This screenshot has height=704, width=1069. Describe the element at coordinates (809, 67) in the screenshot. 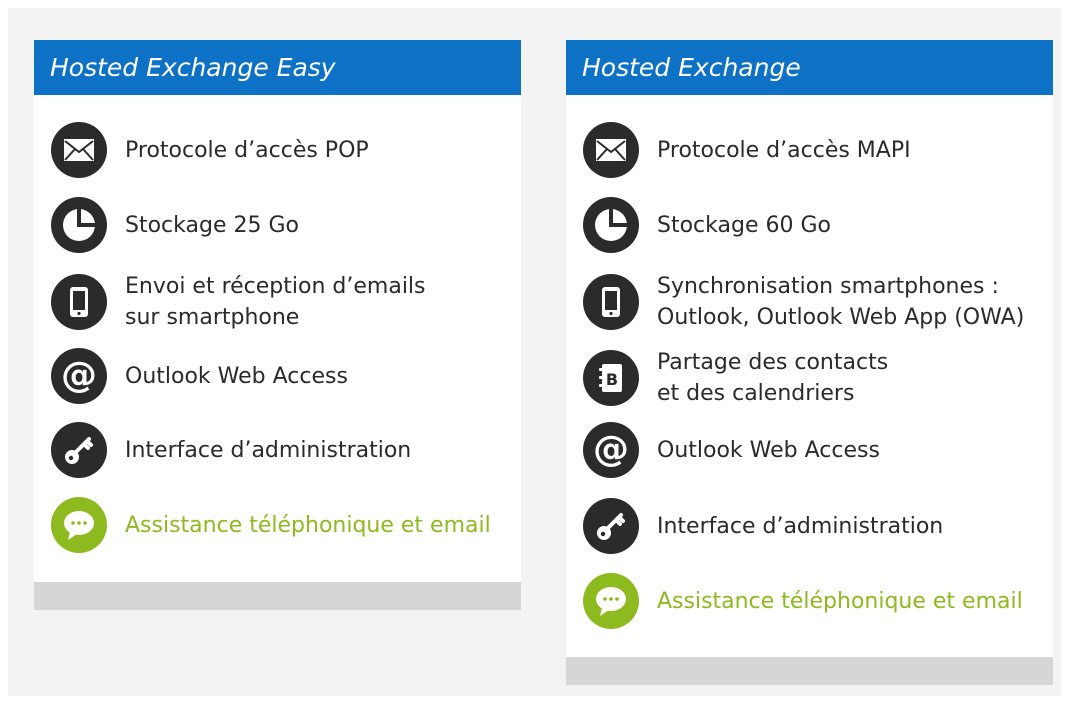

I see `plan-title: Hosted Exchange` at that location.